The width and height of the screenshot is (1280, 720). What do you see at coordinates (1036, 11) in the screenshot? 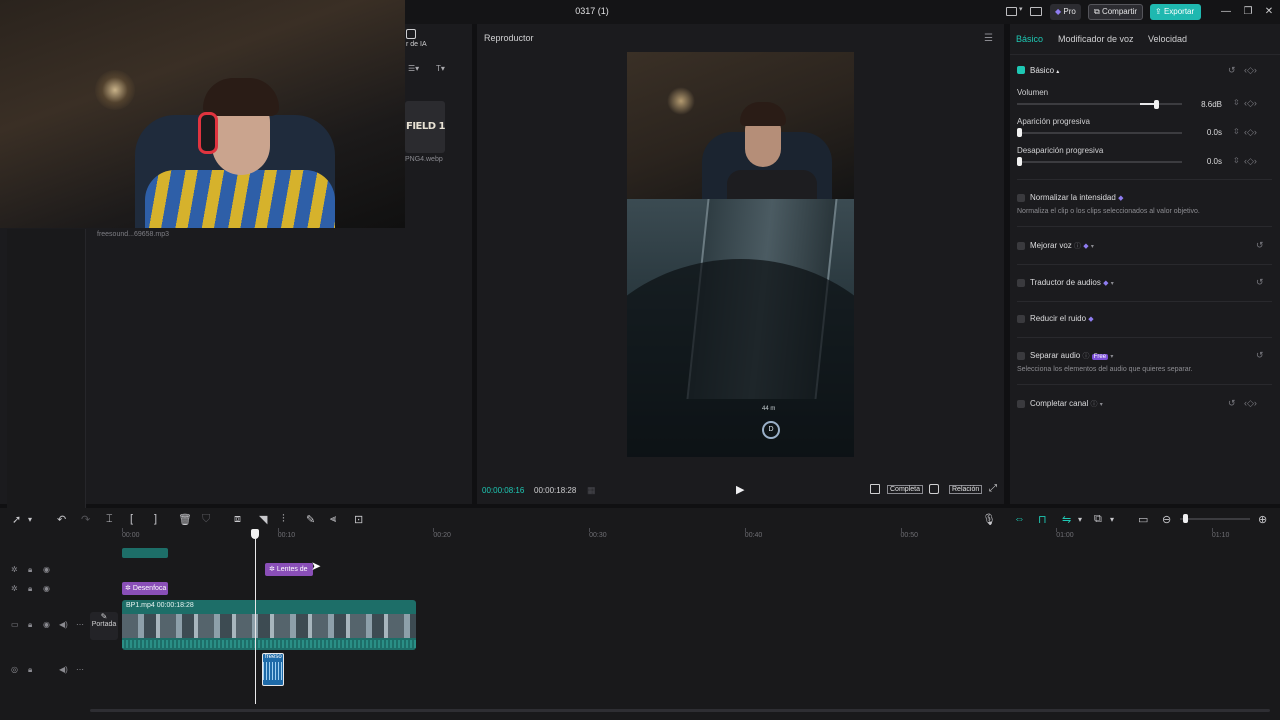
I see `keyboard-icon` at bounding box center [1036, 11].